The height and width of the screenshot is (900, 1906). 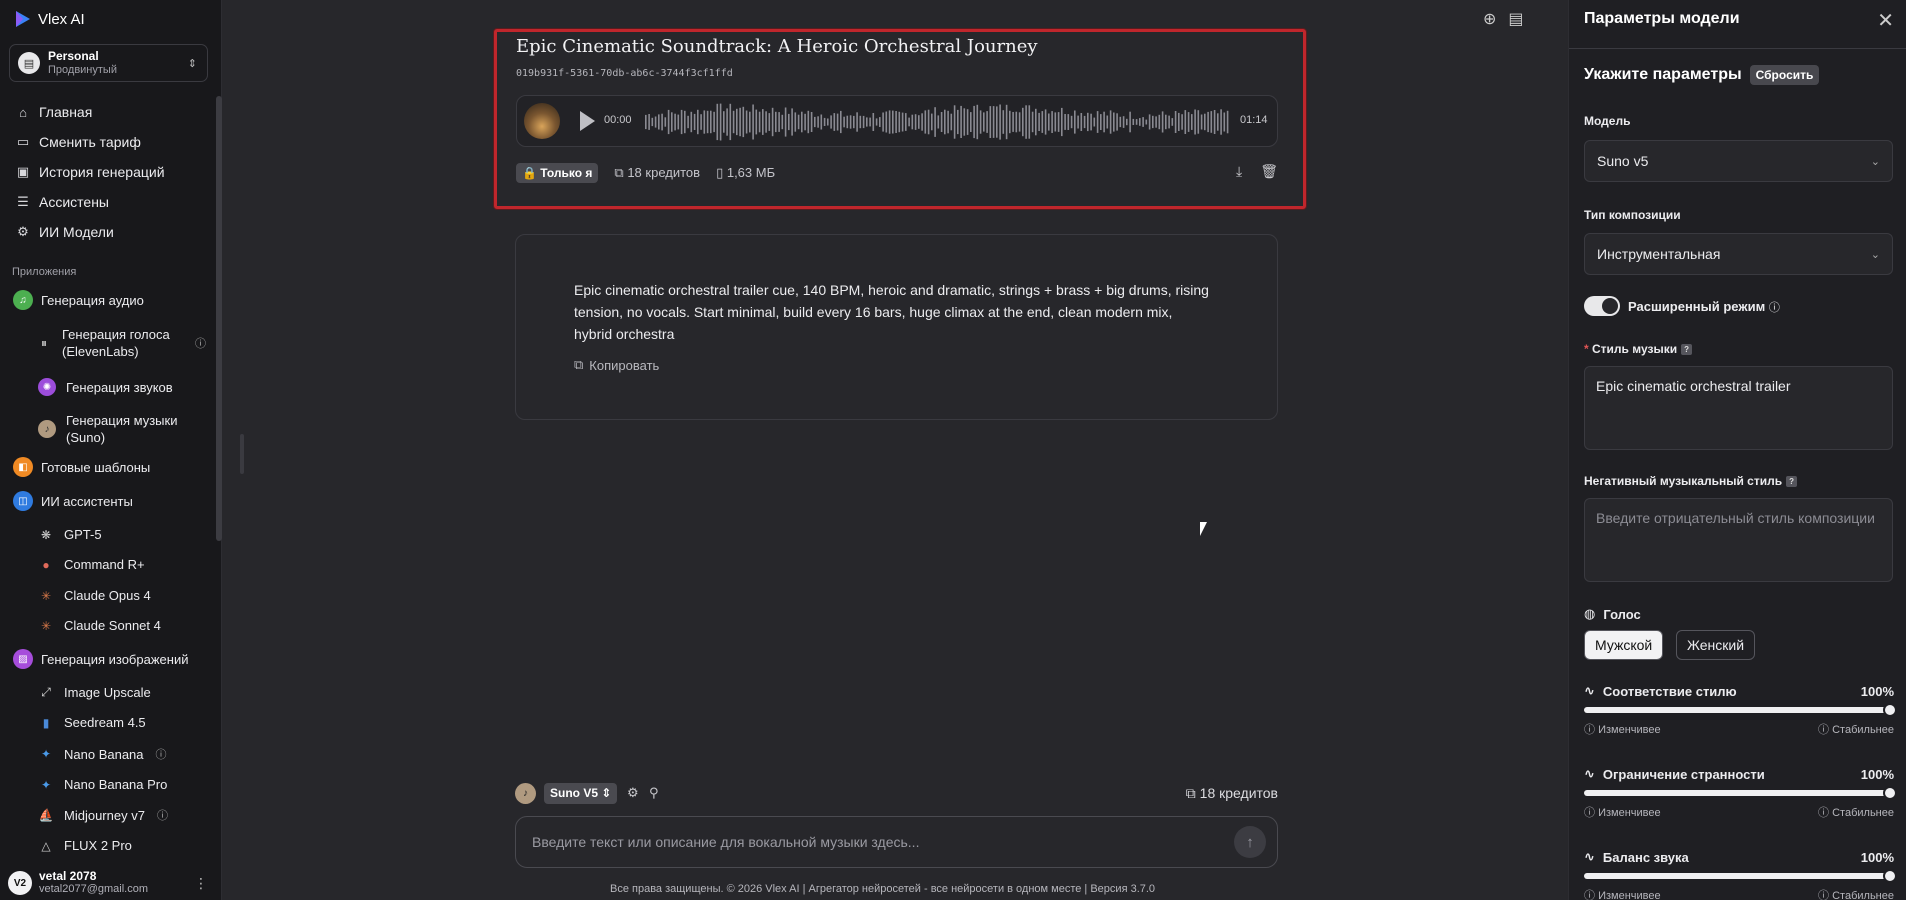 What do you see at coordinates (896, 842) in the screenshot?
I see `prompt-input` at bounding box center [896, 842].